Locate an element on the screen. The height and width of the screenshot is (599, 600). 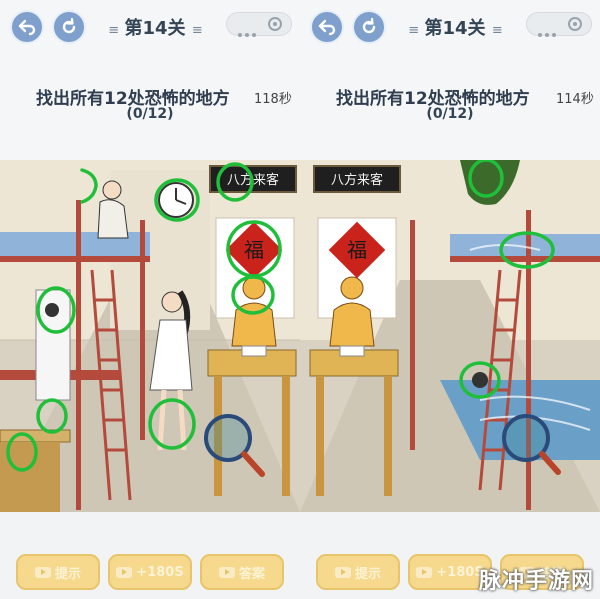
sign-board: 八方来客 is located at coordinates (357, 179).